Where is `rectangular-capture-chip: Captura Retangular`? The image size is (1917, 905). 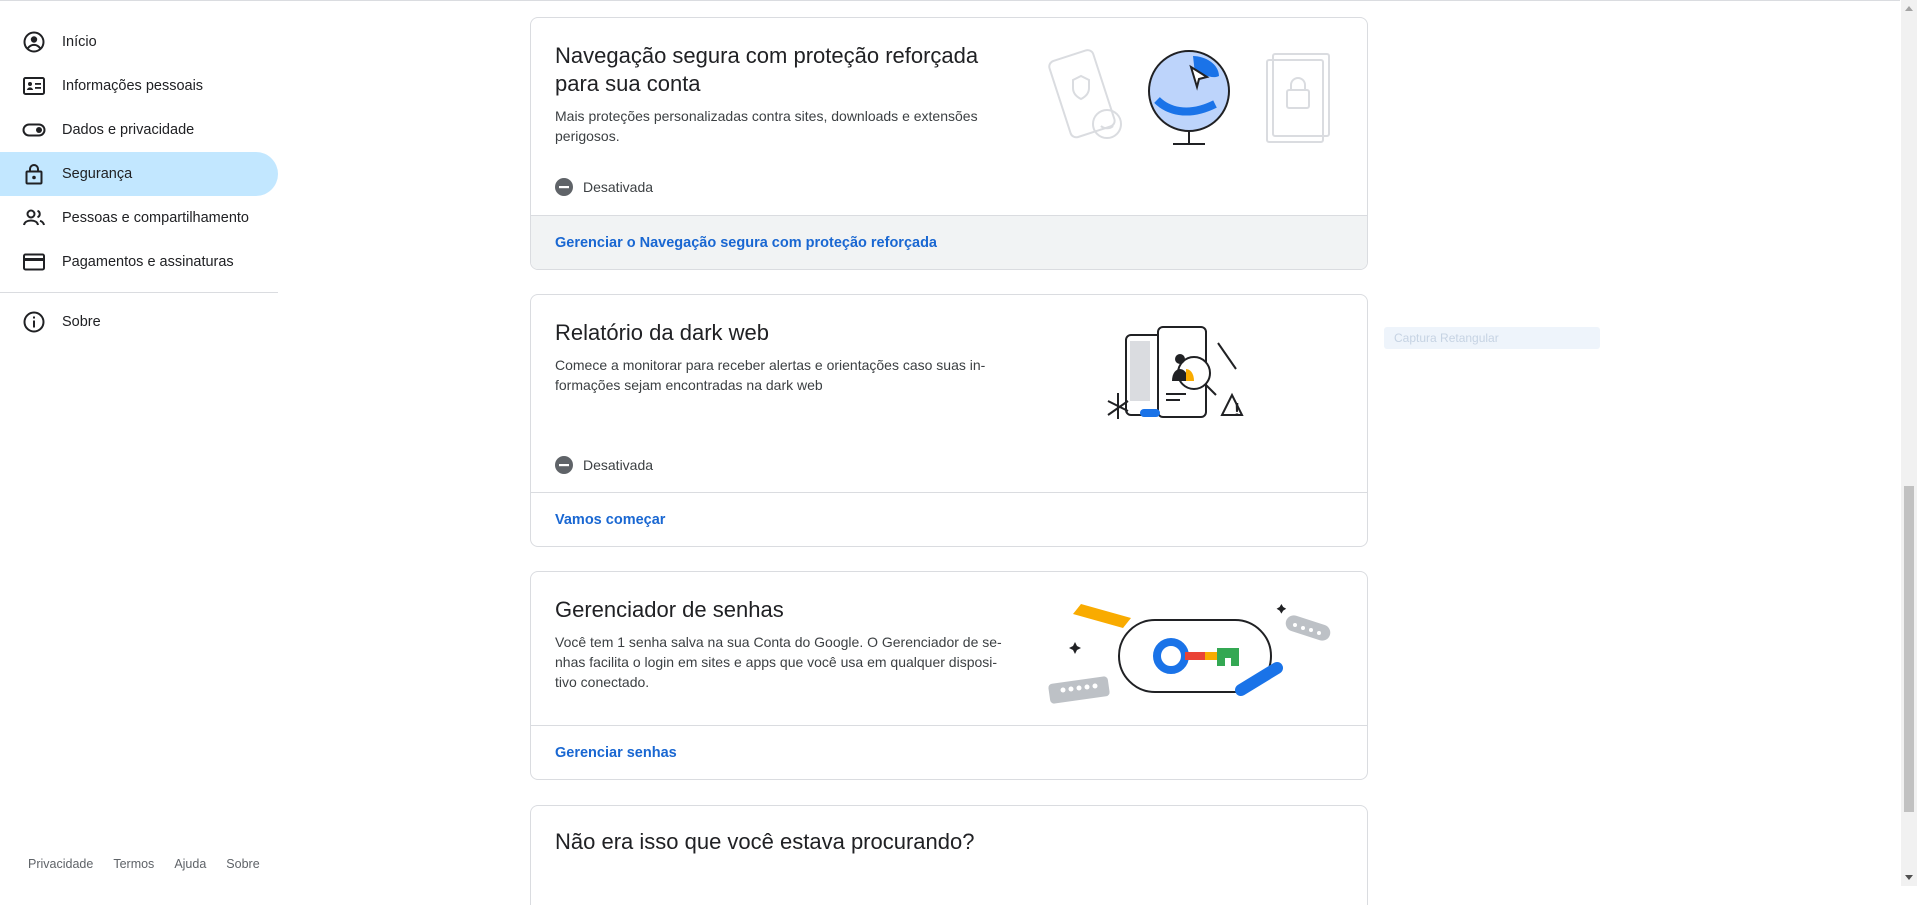
rectangular-capture-chip: Captura Retangular is located at coordinates (1492, 338).